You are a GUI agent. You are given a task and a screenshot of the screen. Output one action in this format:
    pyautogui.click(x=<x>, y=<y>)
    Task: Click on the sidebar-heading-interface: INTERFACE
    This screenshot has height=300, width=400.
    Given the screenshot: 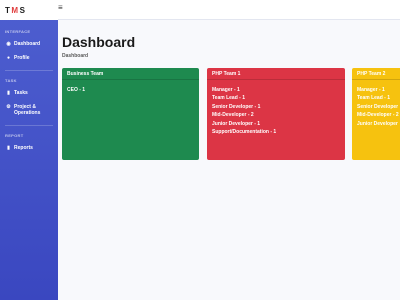 What is the action you would take?
    pyautogui.click(x=18, y=31)
    